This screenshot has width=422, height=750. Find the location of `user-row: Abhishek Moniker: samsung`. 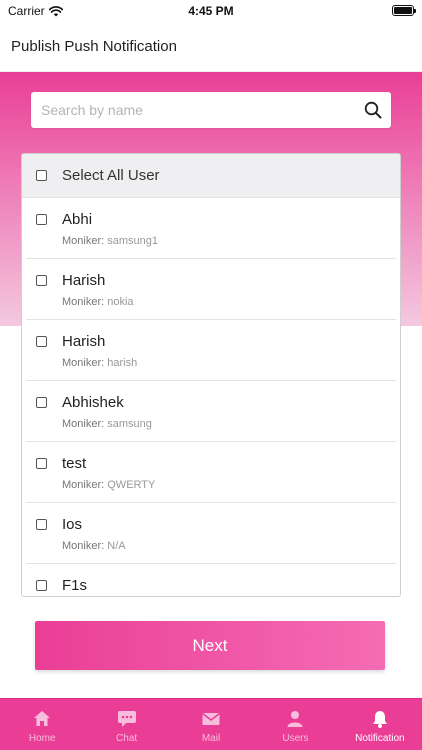

user-row: Abhishek Moniker: samsung is located at coordinates (211, 411).